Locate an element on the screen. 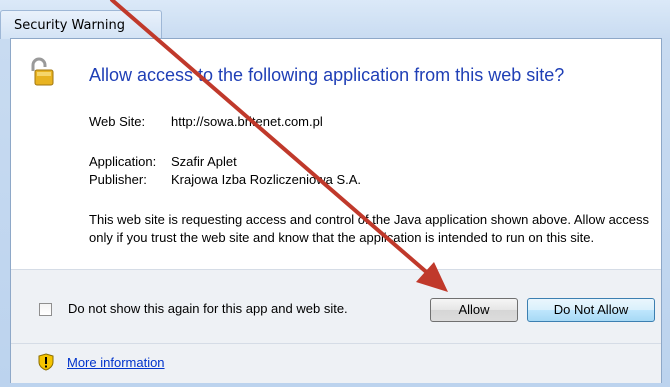 This screenshot has height=387, width=670. window-title: Security Warning is located at coordinates (69, 25).